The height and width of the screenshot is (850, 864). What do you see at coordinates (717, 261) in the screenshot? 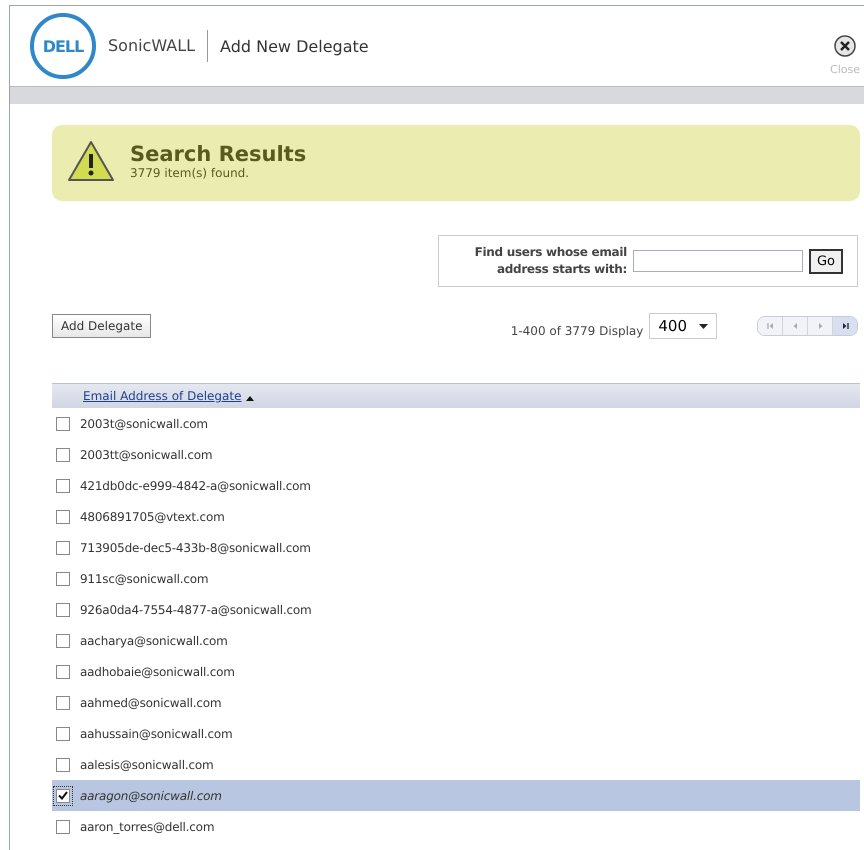
I see `search-field` at bounding box center [717, 261].